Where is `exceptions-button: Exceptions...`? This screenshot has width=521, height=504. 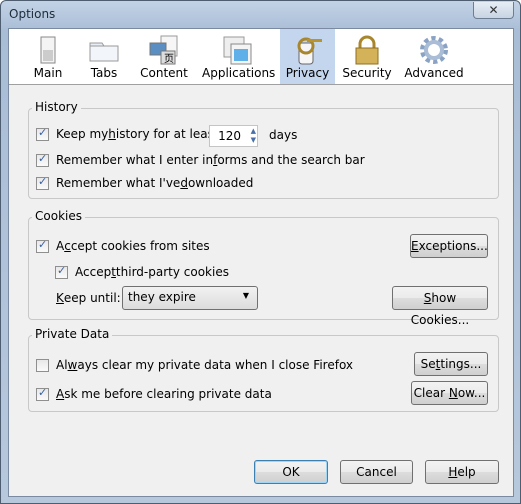
exceptions-button: Exceptions... is located at coordinates (449, 246).